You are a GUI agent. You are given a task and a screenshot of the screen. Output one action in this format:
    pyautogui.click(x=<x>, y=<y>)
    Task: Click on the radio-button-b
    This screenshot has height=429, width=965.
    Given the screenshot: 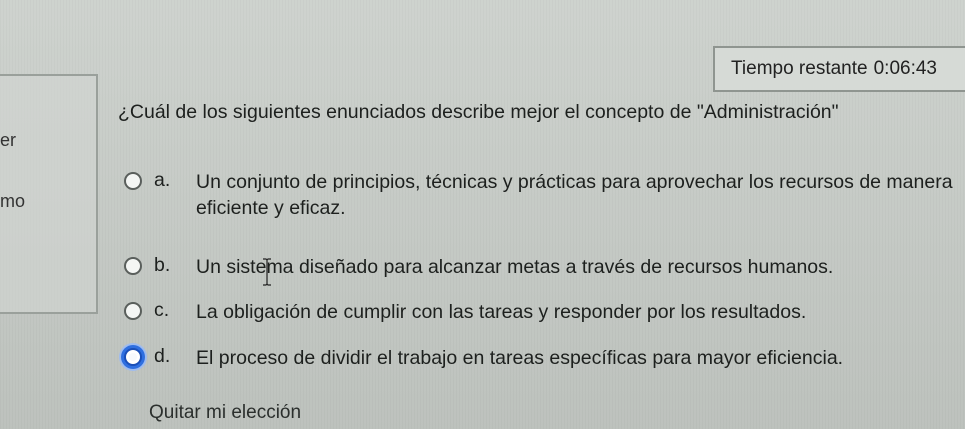 What is the action you would take?
    pyautogui.click(x=133, y=266)
    